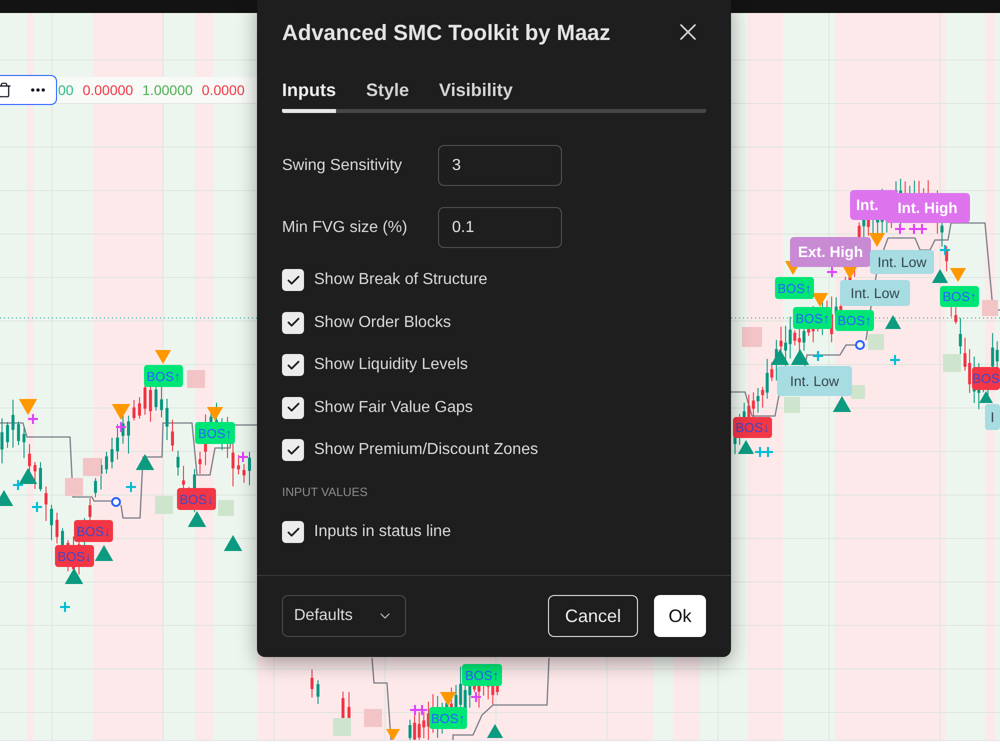 The image size is (1000, 750). Describe the element at coordinates (680, 616) in the screenshot. I see `ok-button: Ok` at that location.